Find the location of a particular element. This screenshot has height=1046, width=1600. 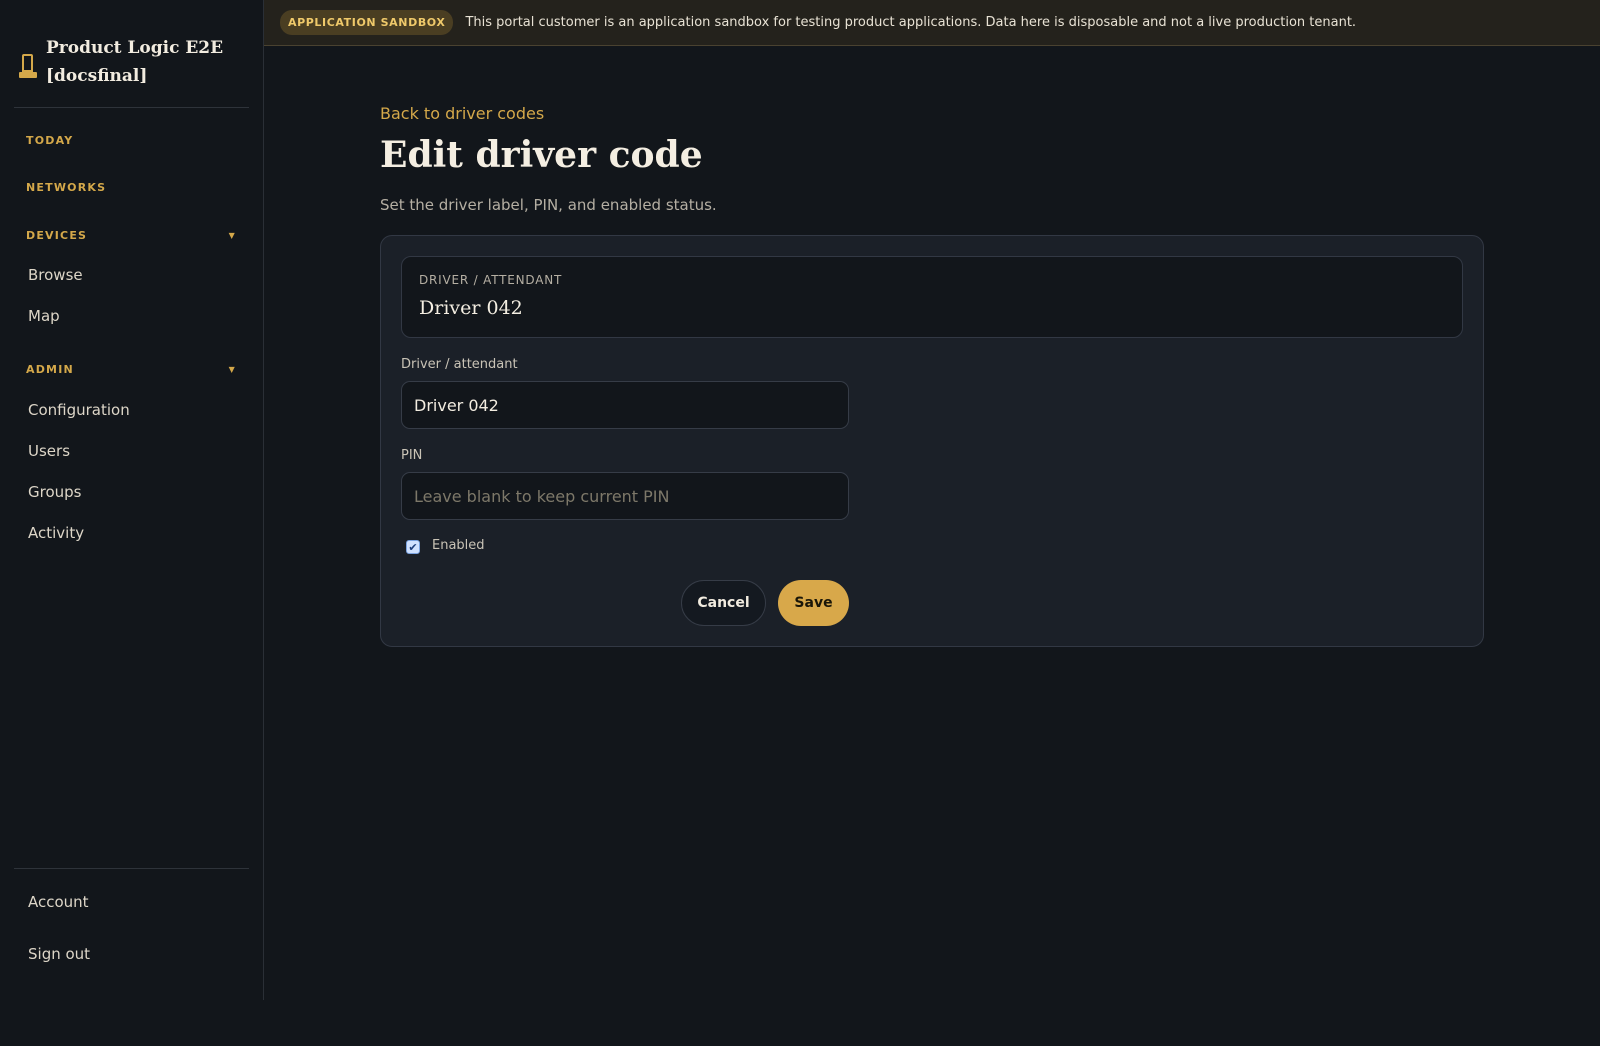

summary-label: DRIVER / ATTENDANT is located at coordinates (491, 280).